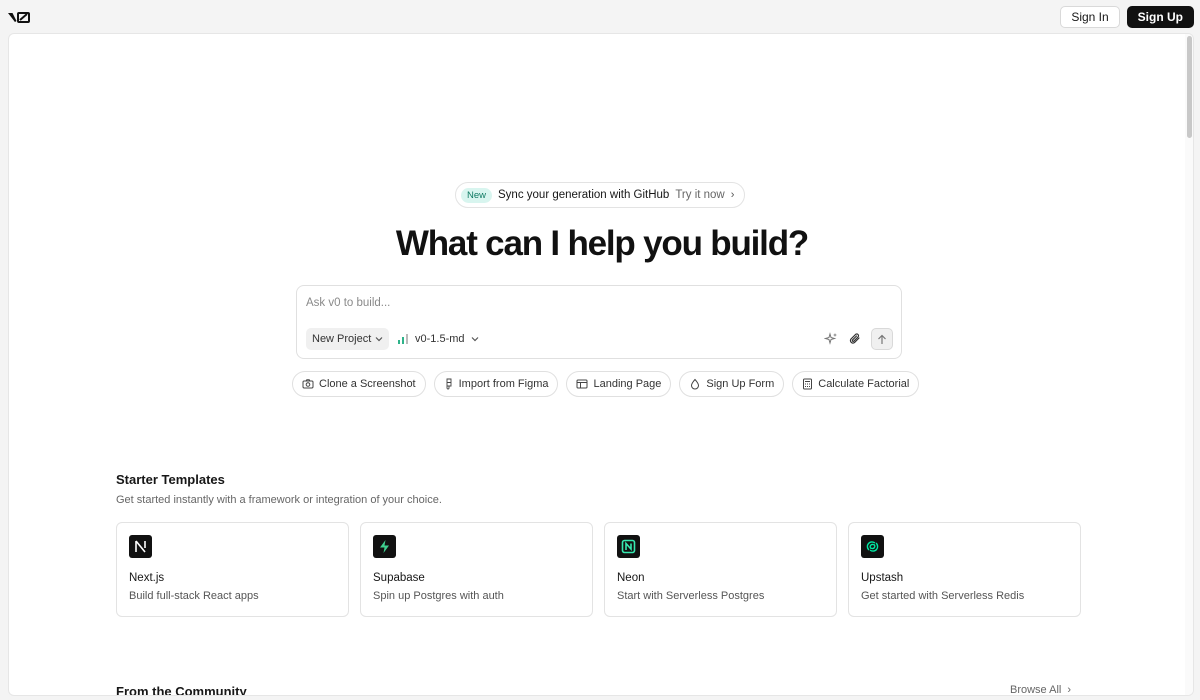 The width and height of the screenshot is (1200, 700). Describe the element at coordinates (628, 546) in the screenshot. I see `neon-icon` at that location.